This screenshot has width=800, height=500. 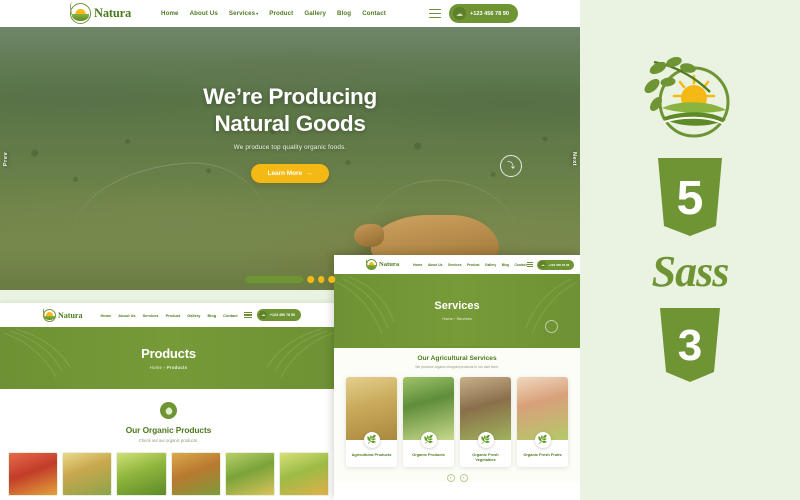 I want to click on service-card: 🌿 Organic Fresh Fruits, so click(x=542, y=421).